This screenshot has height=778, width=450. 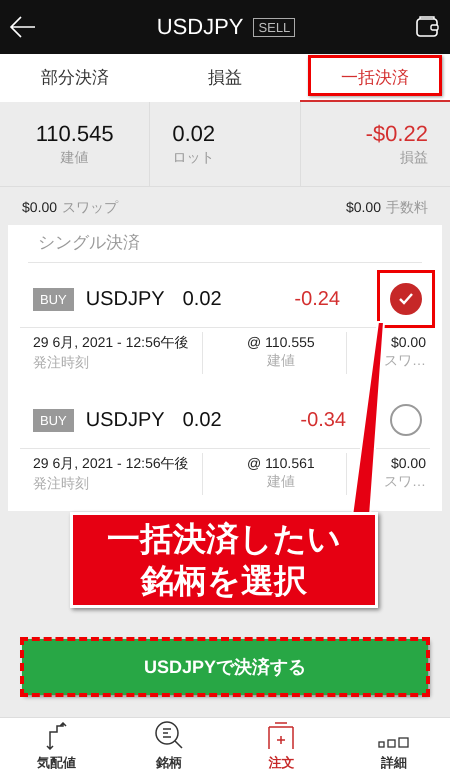 I want to click on fee-label: 手数料, so click(x=407, y=207).